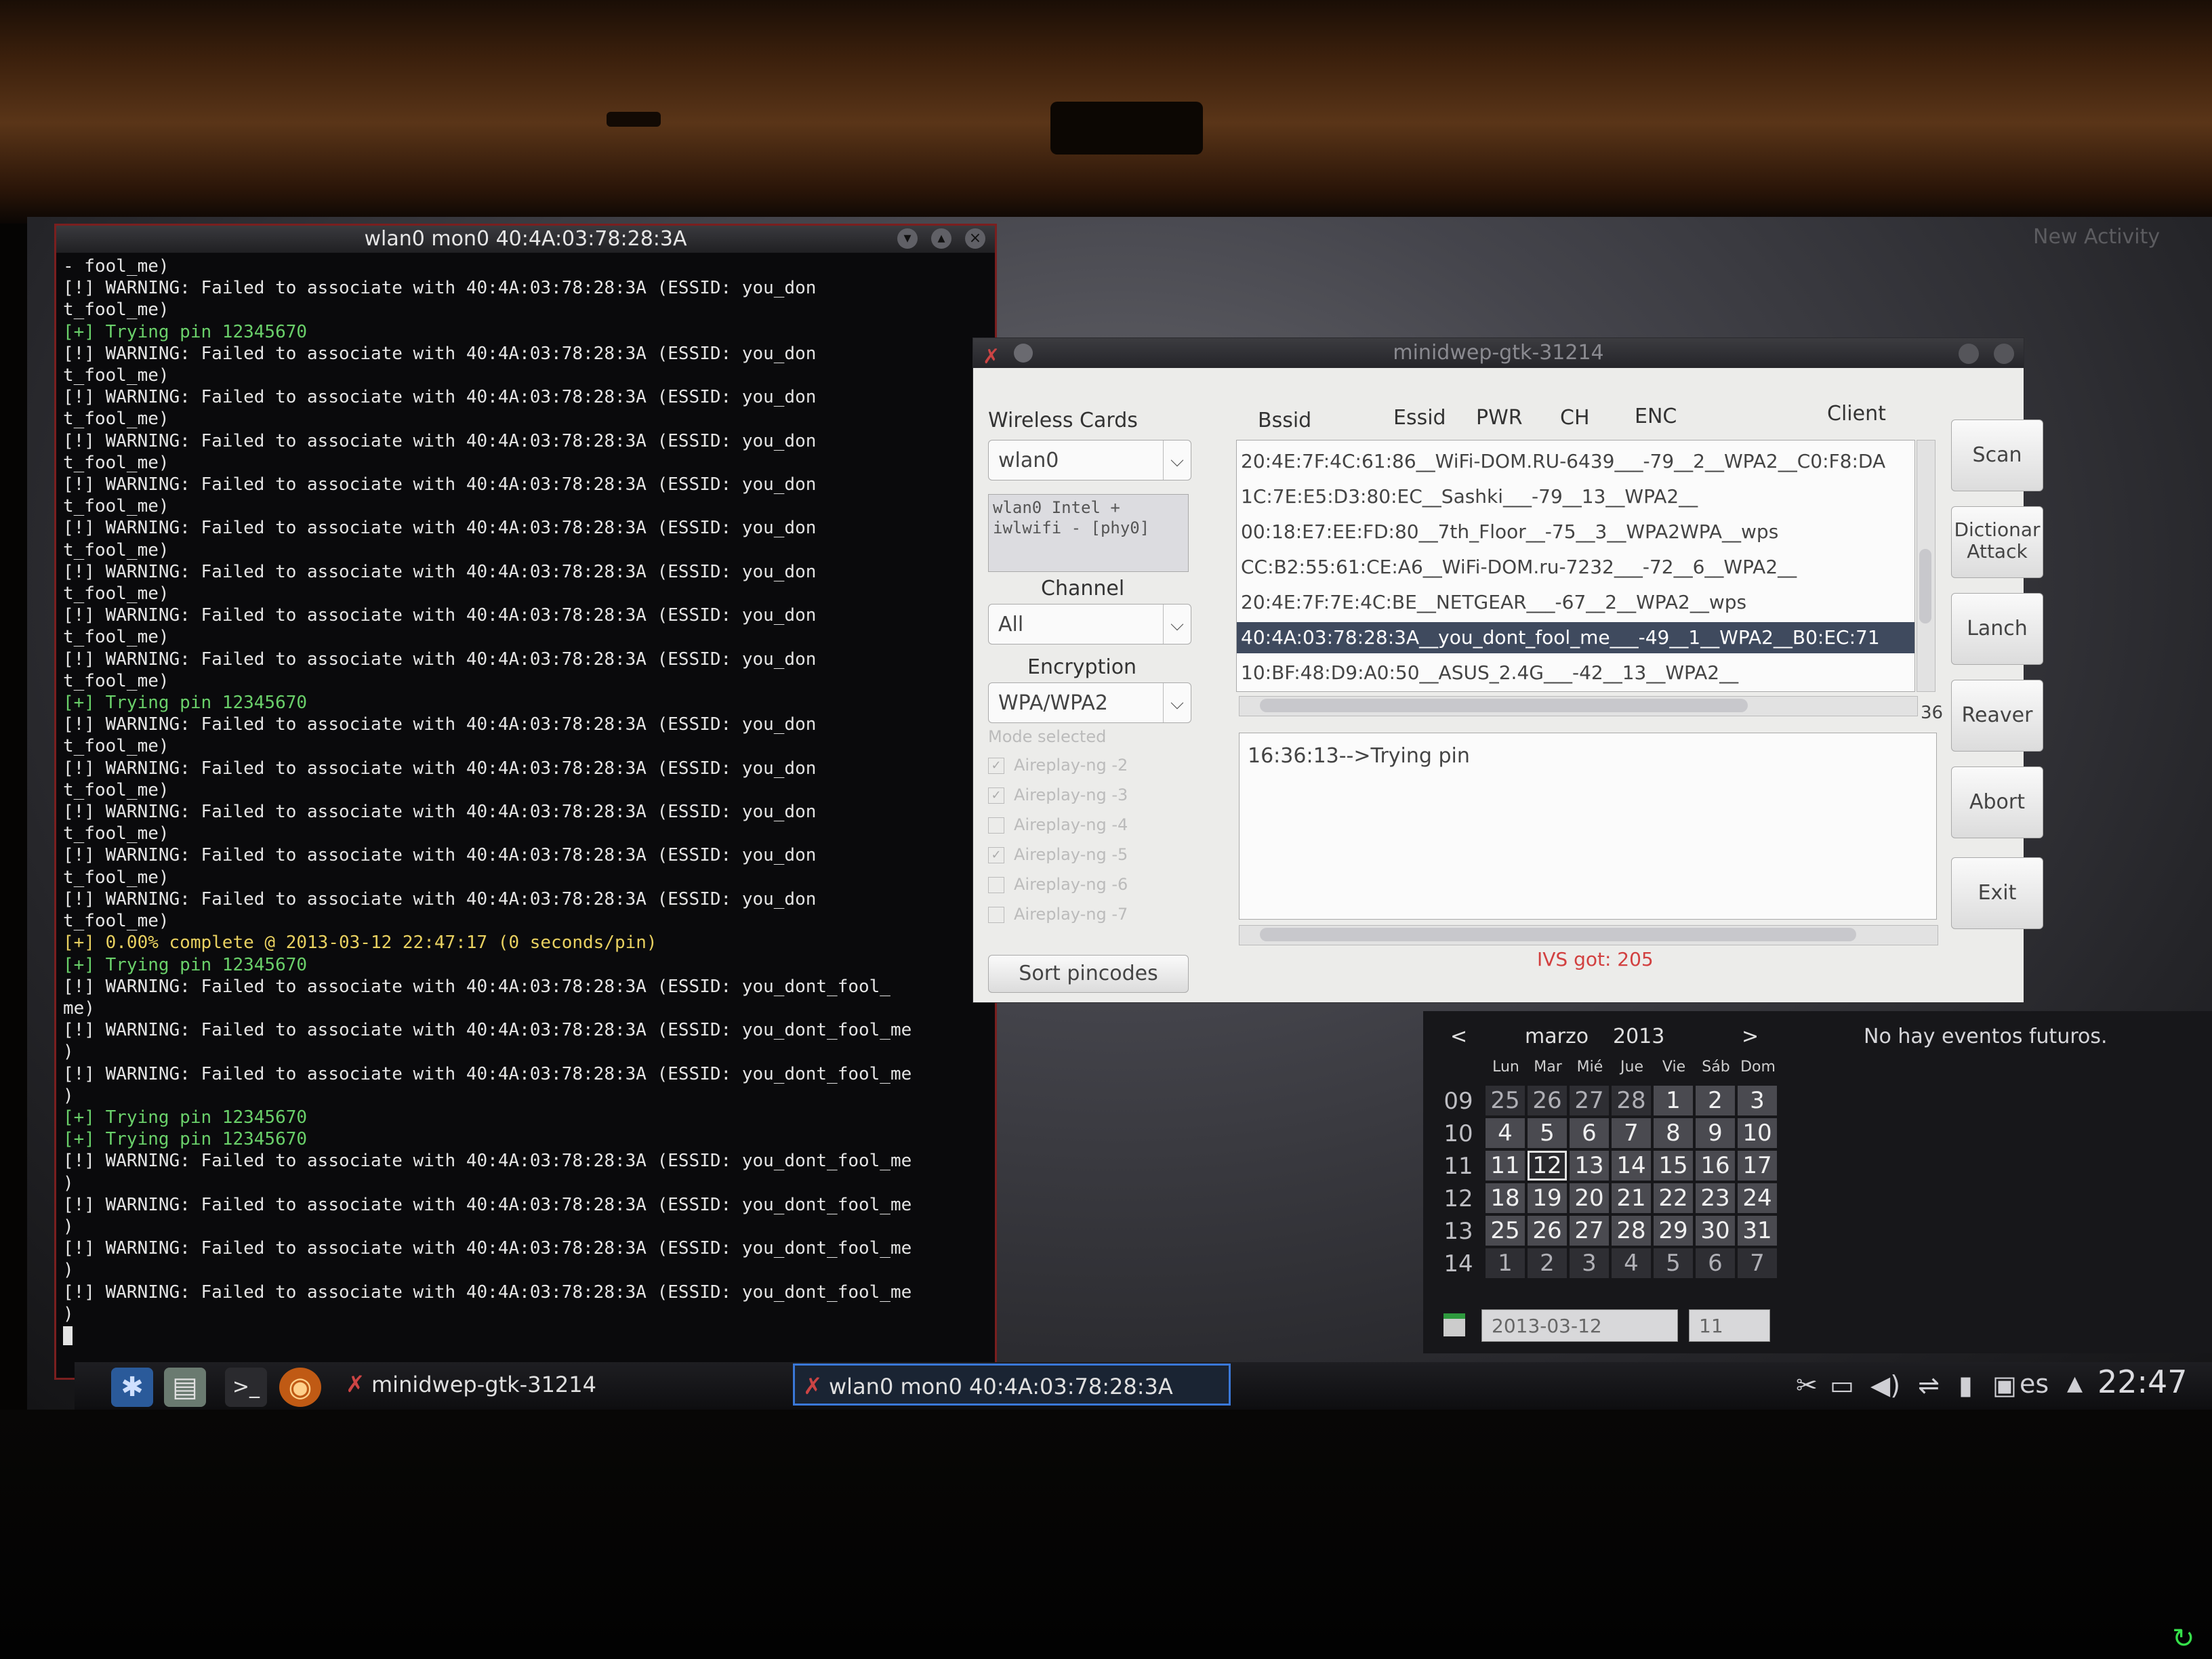 The image size is (2212, 1659). What do you see at coordinates (1674, 1198) in the screenshot?
I see `calendar-day: 22` at bounding box center [1674, 1198].